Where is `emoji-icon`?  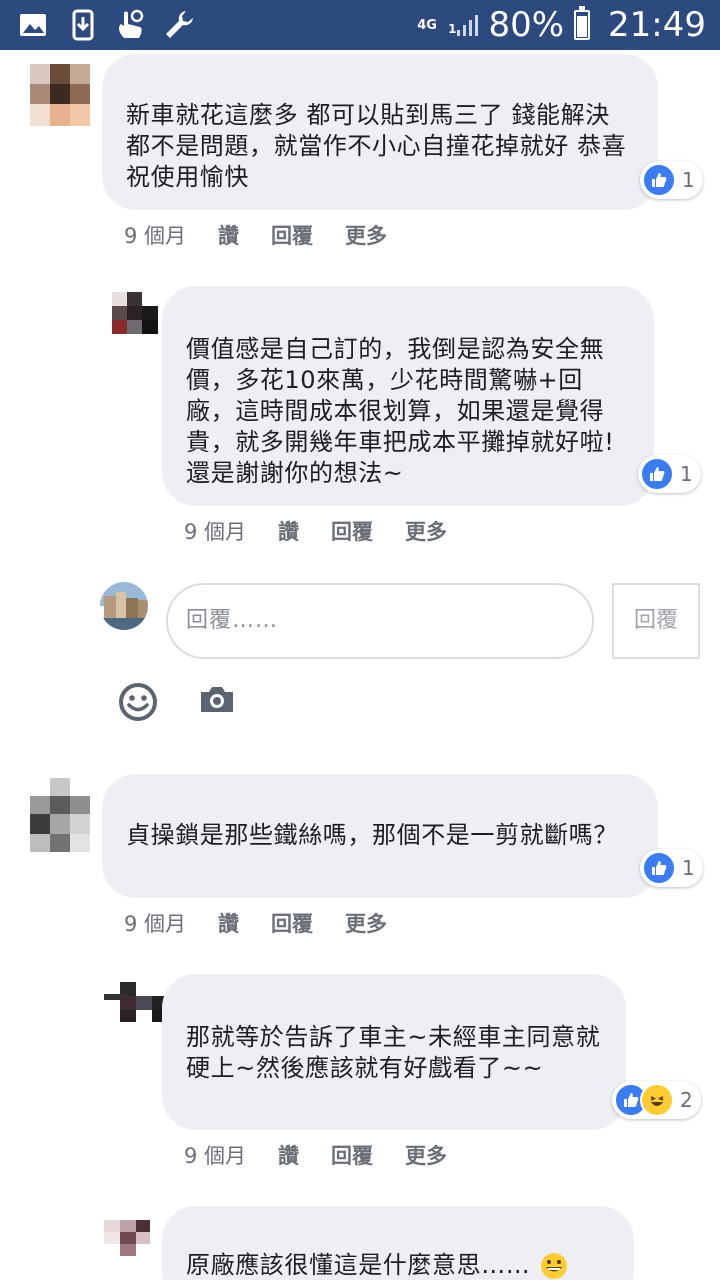 emoji-icon is located at coordinates (138, 702).